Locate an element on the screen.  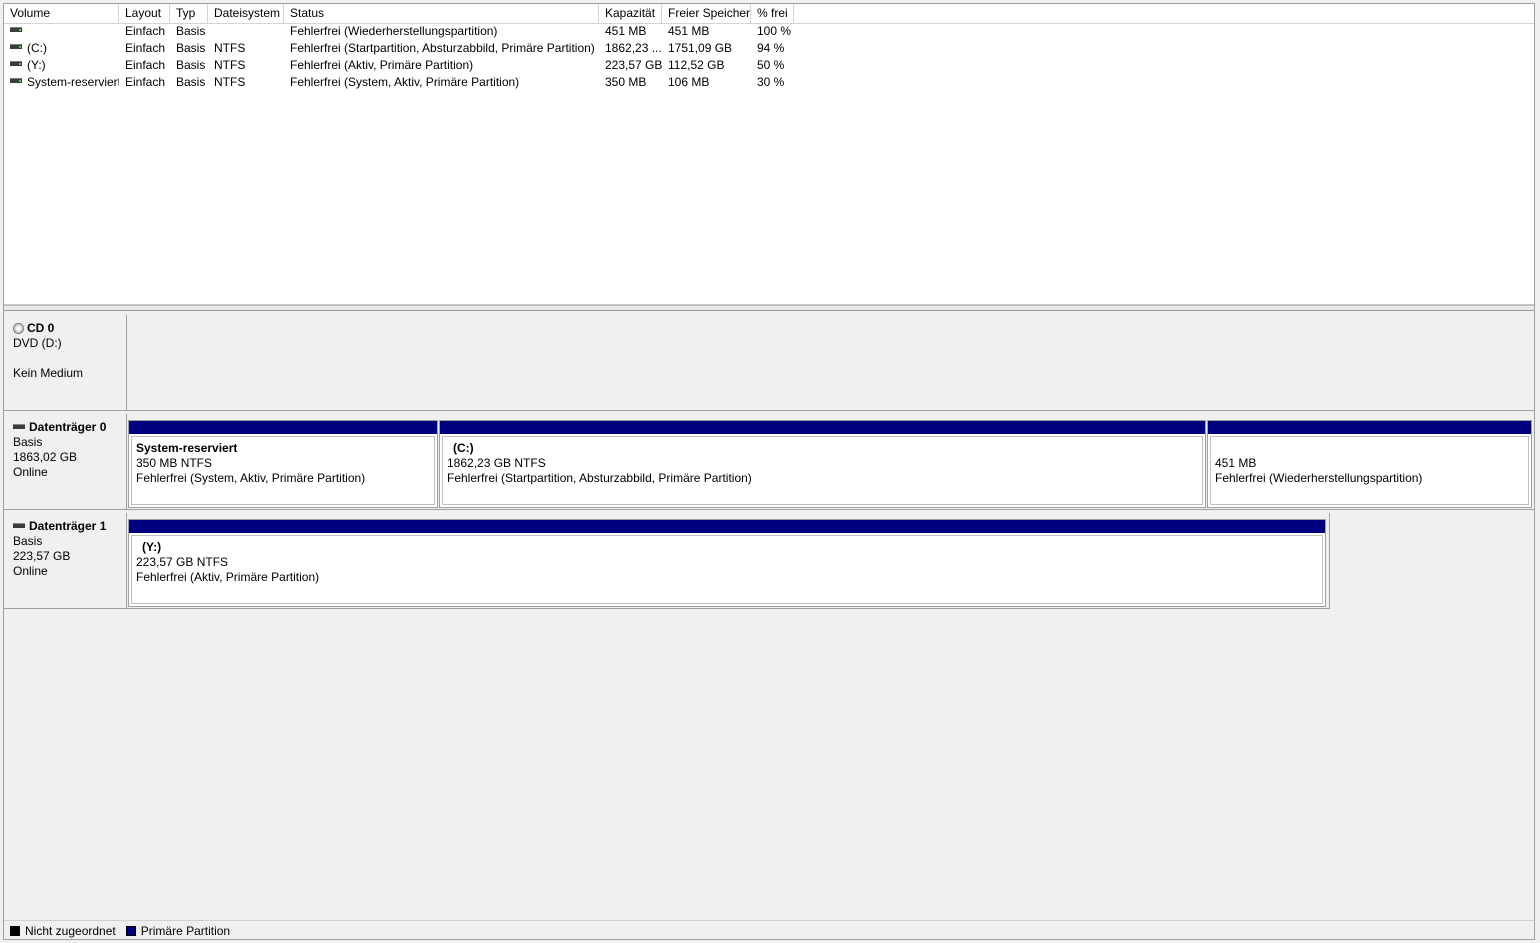
column-header-freier-speicher: Freier Speicher is located at coordinates (706, 13).